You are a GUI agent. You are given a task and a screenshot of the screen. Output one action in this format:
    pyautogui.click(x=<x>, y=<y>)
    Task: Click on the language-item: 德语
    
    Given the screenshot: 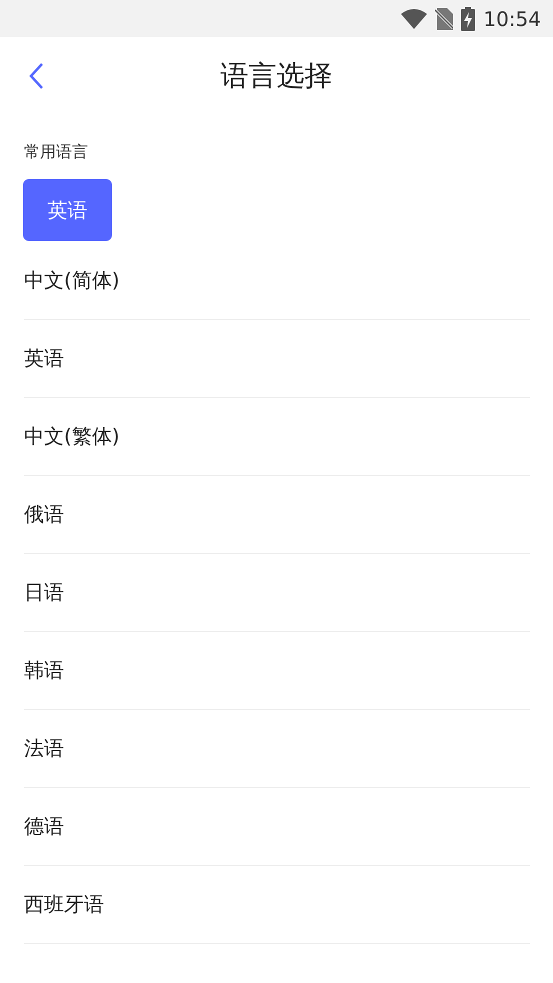 What is the action you would take?
    pyautogui.click(x=277, y=826)
    